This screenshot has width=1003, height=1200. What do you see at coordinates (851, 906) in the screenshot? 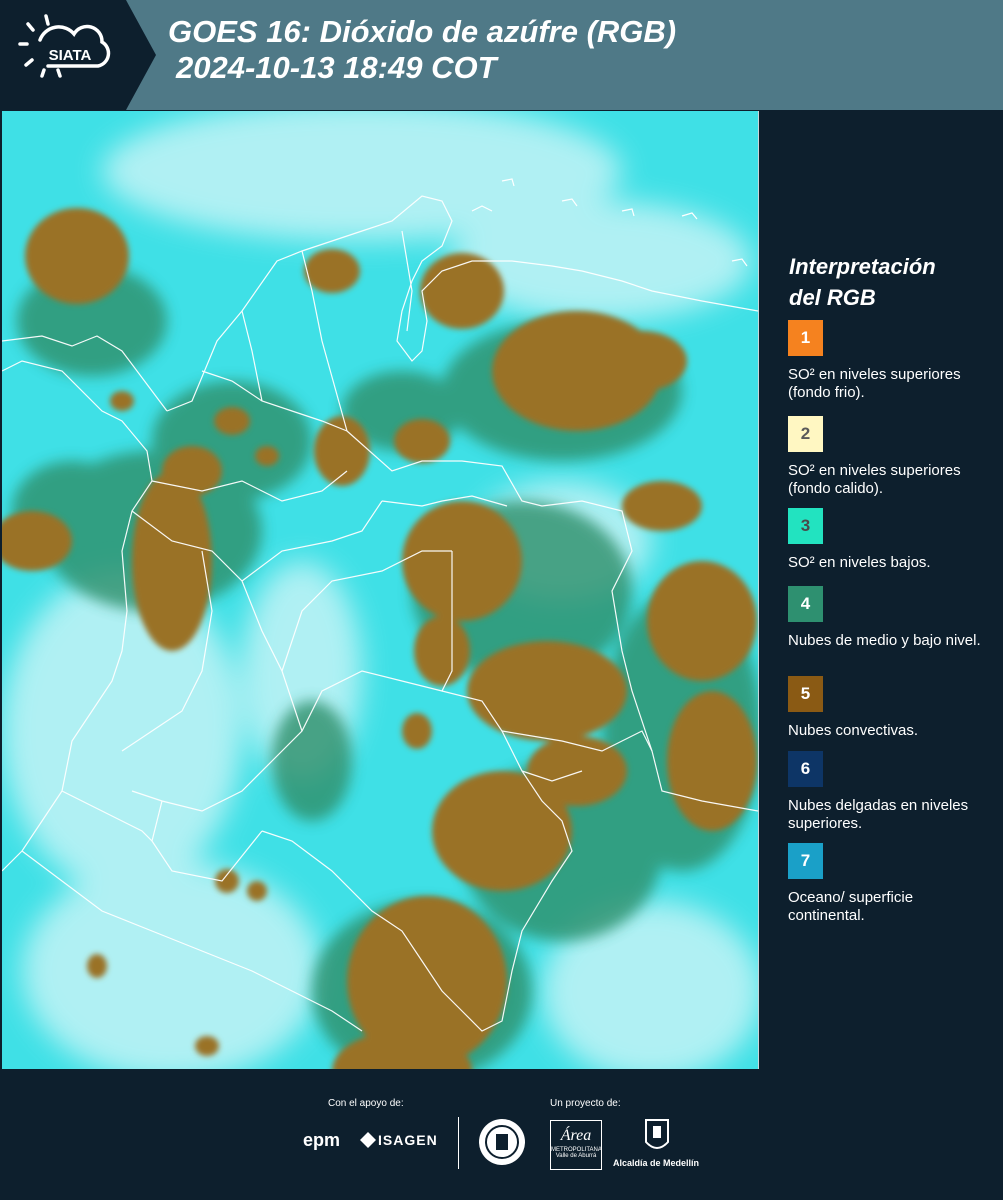
I see `legend-text: Oceano/ superficie continental.` at bounding box center [851, 906].